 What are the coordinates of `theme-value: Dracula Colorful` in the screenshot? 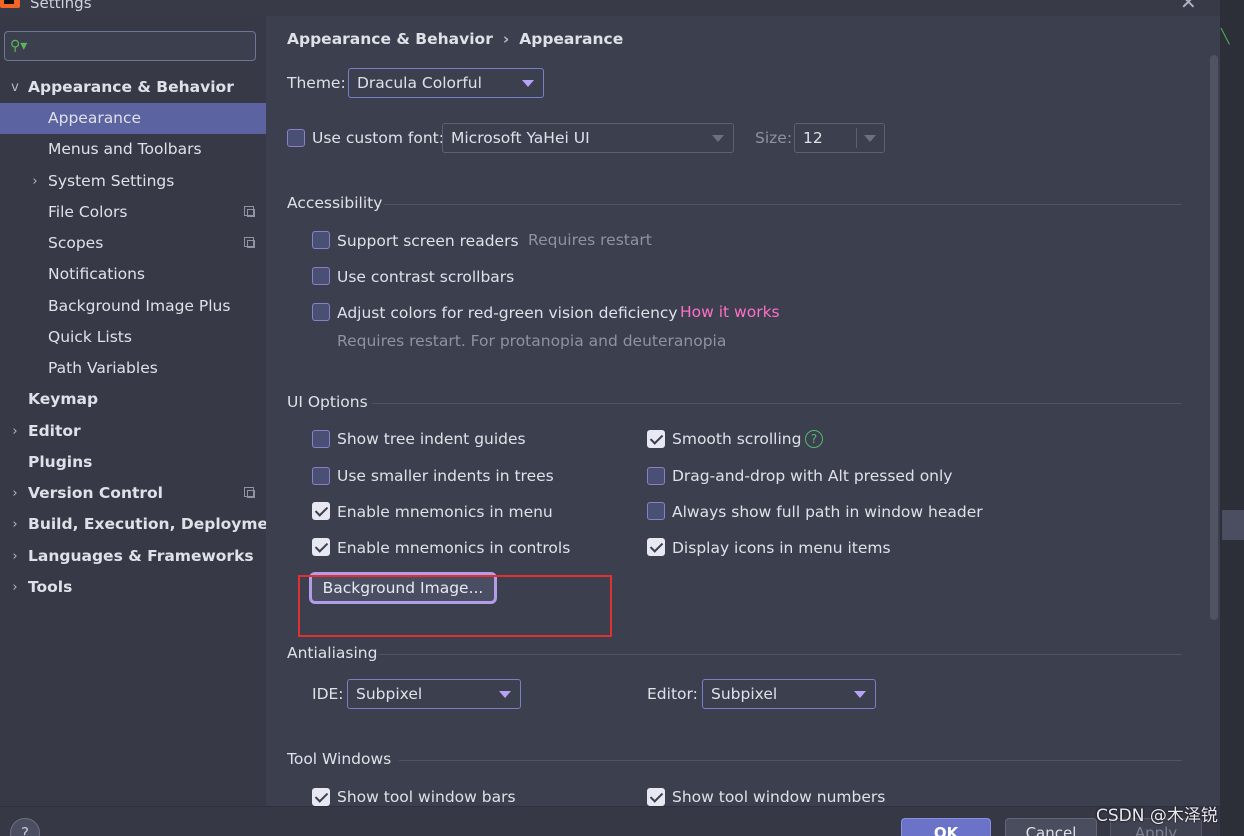 It's located at (419, 83).